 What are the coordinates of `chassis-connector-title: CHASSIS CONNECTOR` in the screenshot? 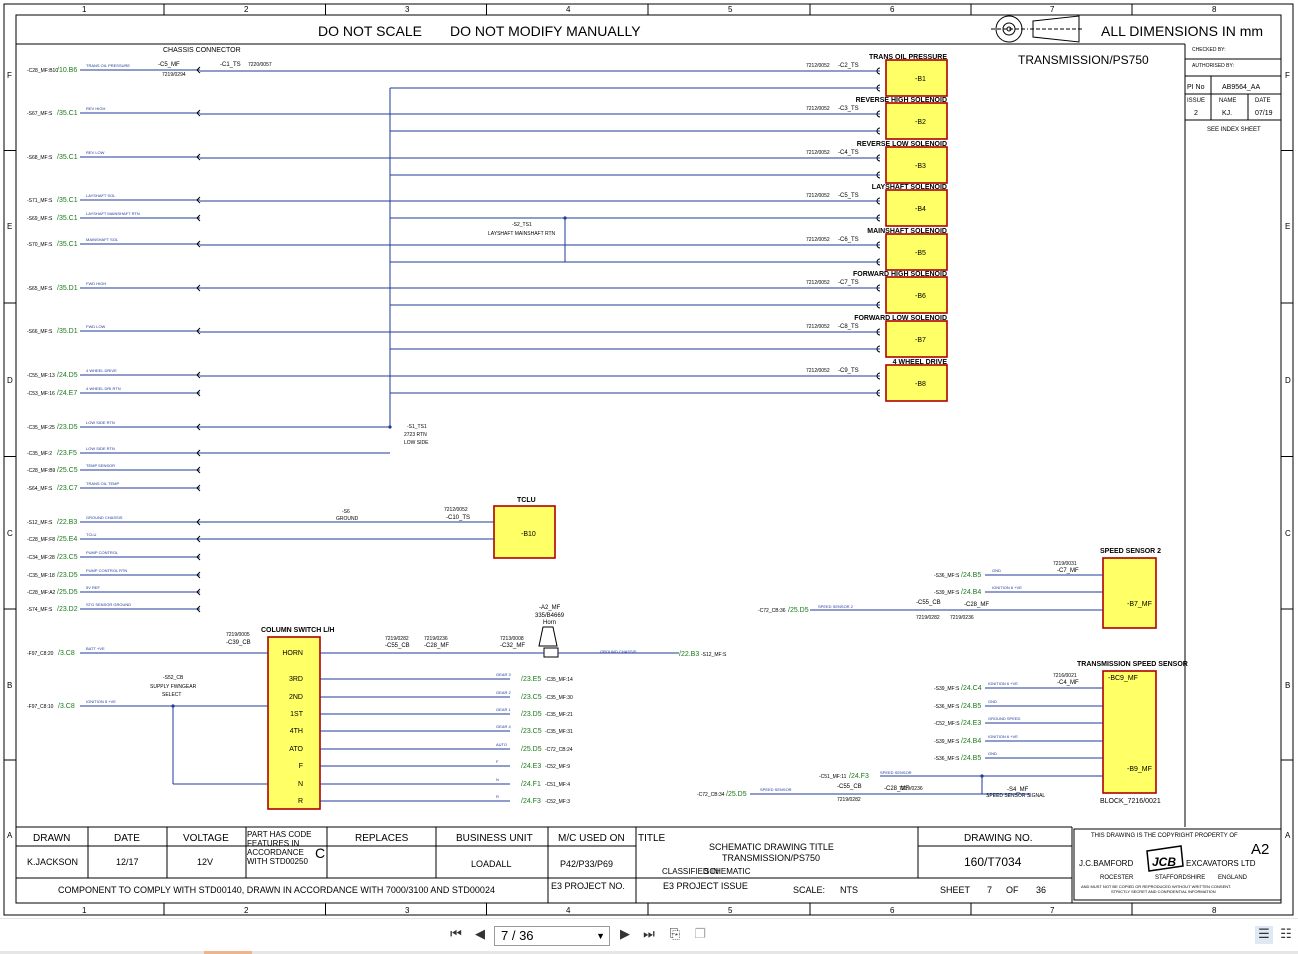 It's located at (202, 50).